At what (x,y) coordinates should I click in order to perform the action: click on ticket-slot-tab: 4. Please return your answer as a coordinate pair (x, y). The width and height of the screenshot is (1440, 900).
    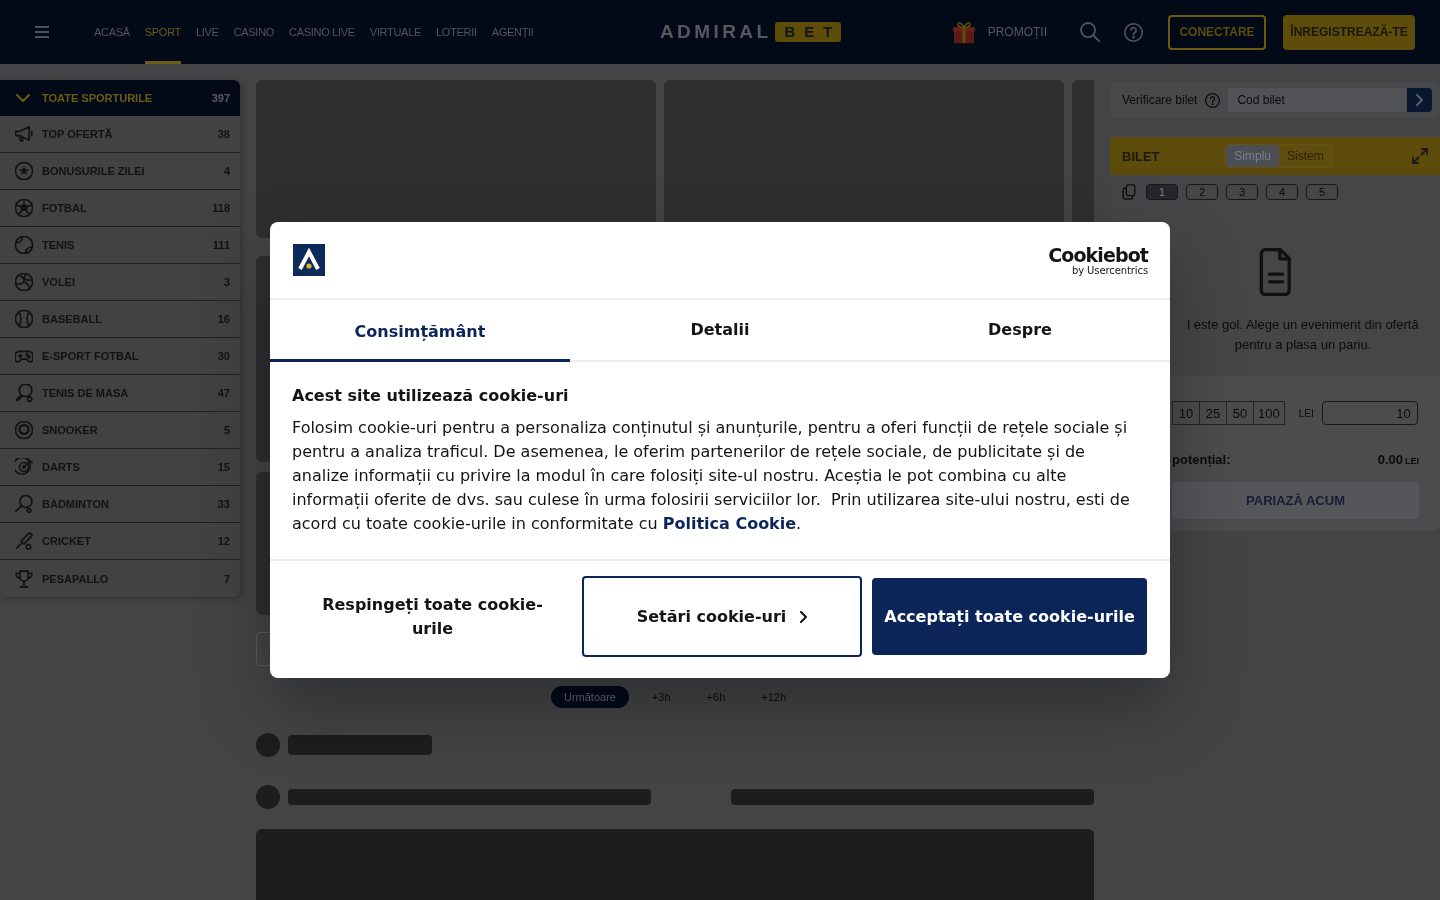
    Looking at the image, I should click on (1282, 192).